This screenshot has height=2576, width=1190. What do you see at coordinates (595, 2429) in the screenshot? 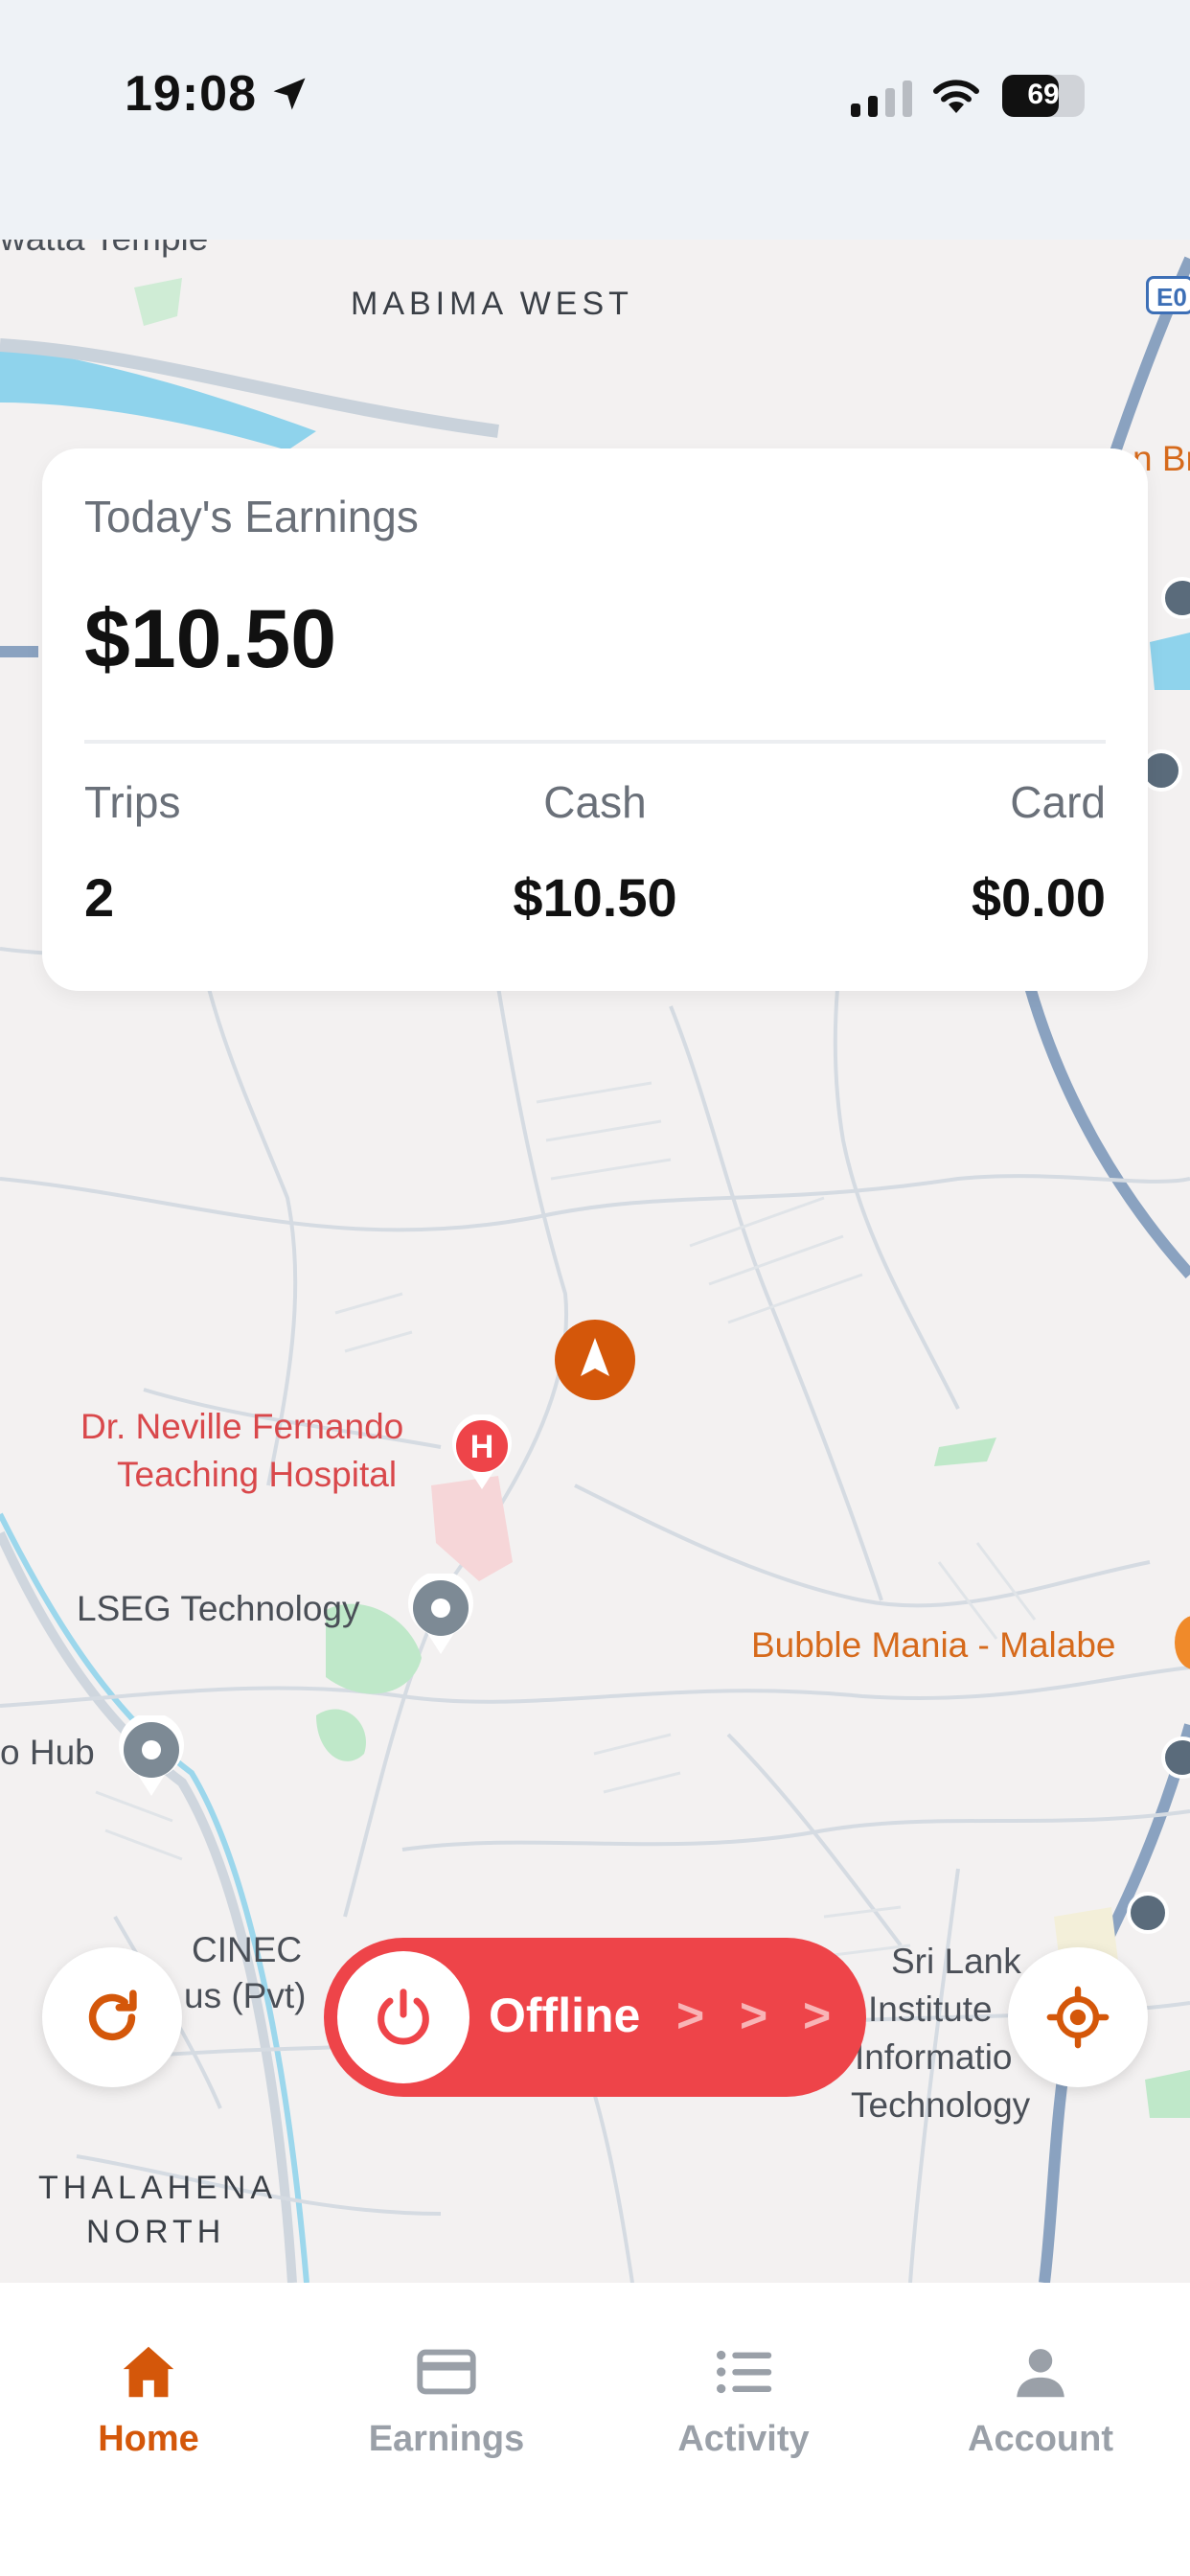
I see `bottom-tab-bar: Home Earnings Activity Account` at bounding box center [595, 2429].